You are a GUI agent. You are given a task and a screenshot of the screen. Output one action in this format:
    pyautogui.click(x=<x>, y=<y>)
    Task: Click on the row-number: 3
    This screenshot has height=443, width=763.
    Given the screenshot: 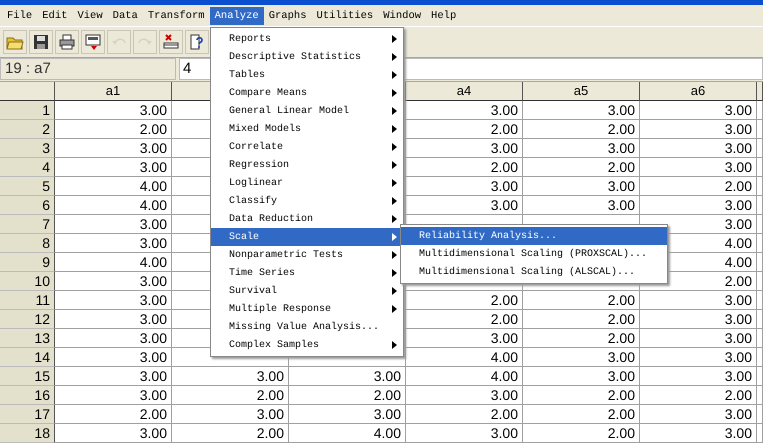 What is the action you would take?
    pyautogui.click(x=27, y=148)
    